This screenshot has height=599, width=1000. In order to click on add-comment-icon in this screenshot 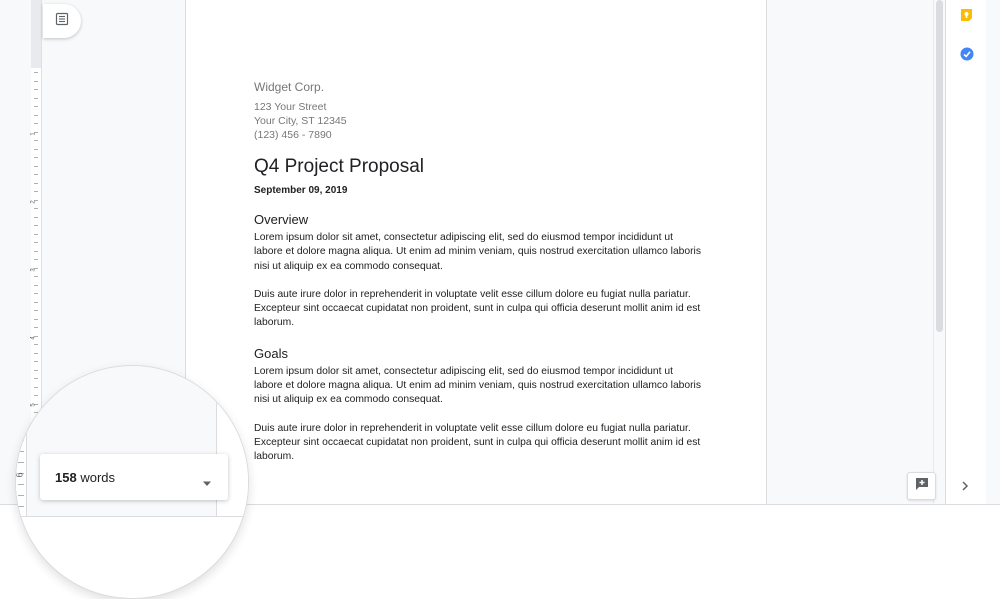, I will do `click(922, 486)`.